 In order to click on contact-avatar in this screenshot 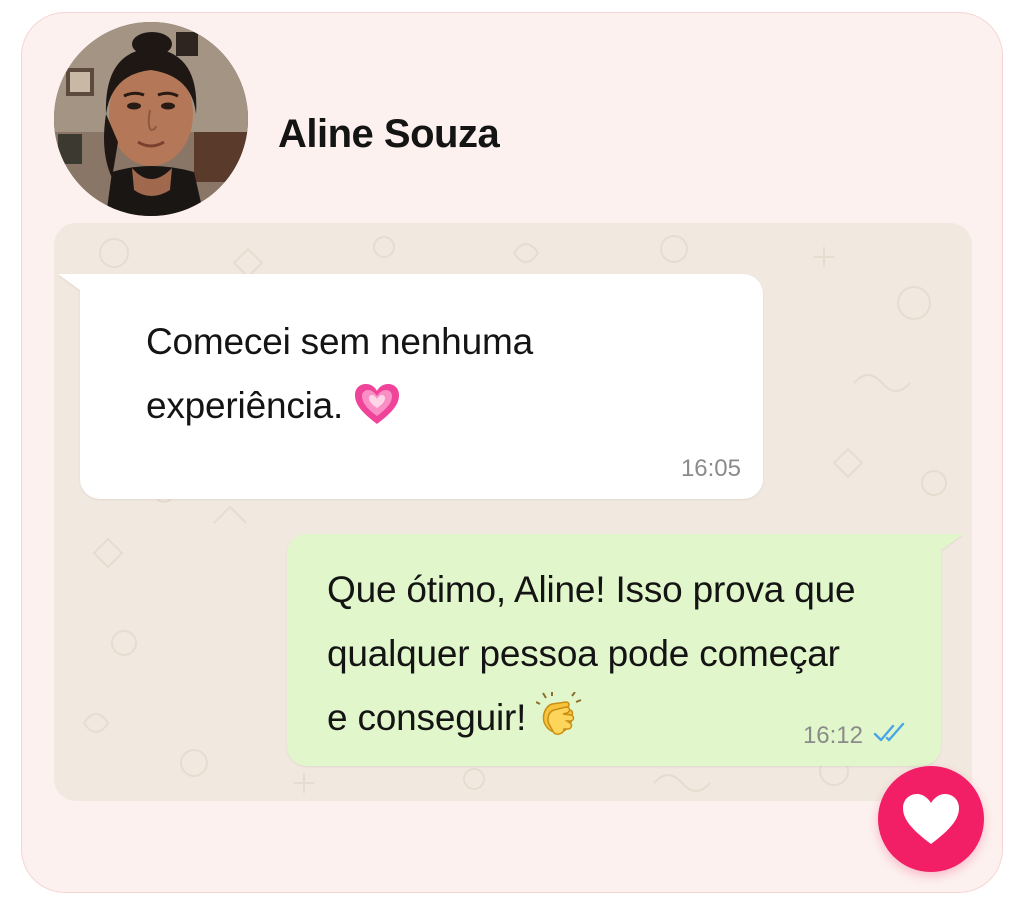, I will do `click(151, 119)`.